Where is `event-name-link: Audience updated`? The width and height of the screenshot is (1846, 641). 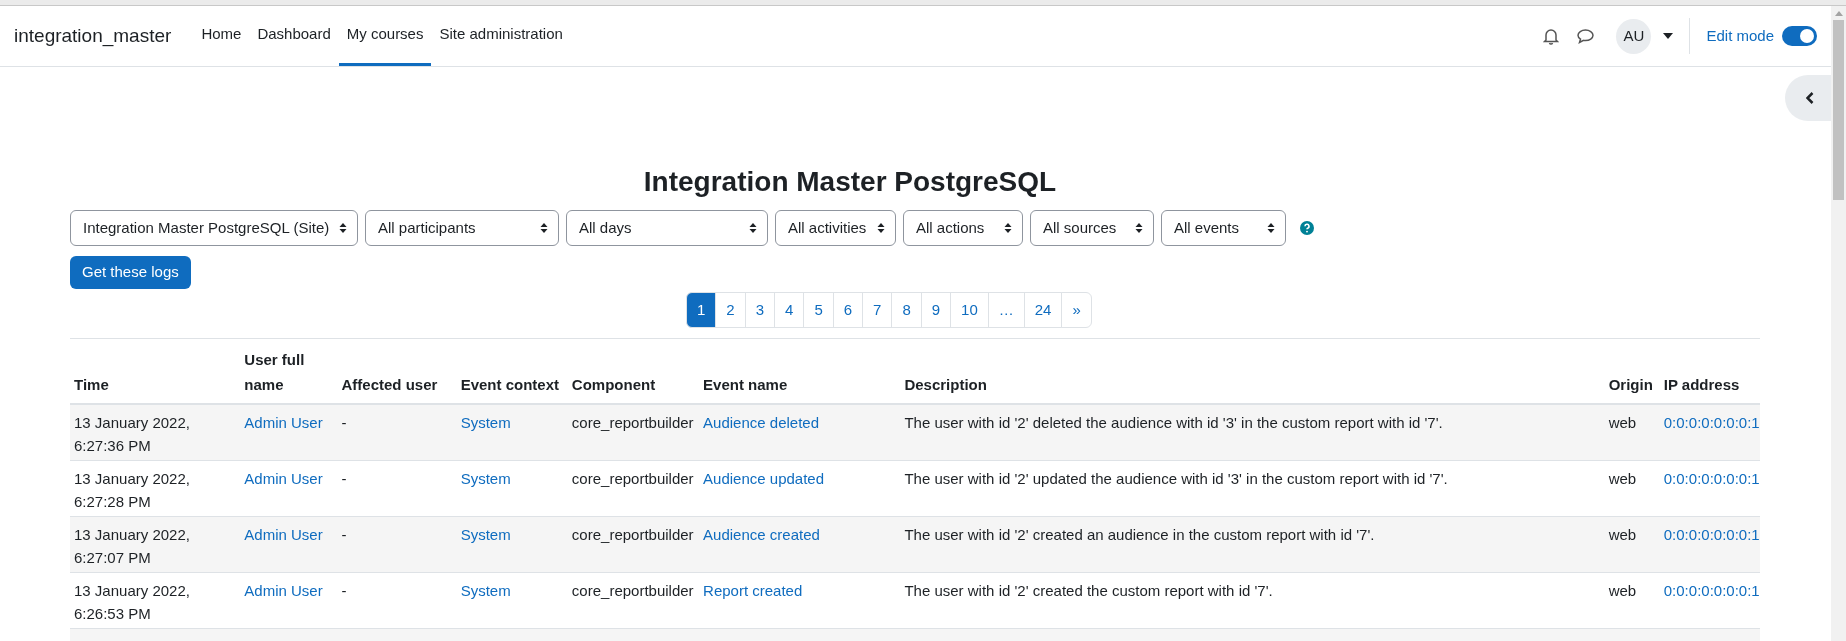 event-name-link: Audience updated is located at coordinates (763, 478).